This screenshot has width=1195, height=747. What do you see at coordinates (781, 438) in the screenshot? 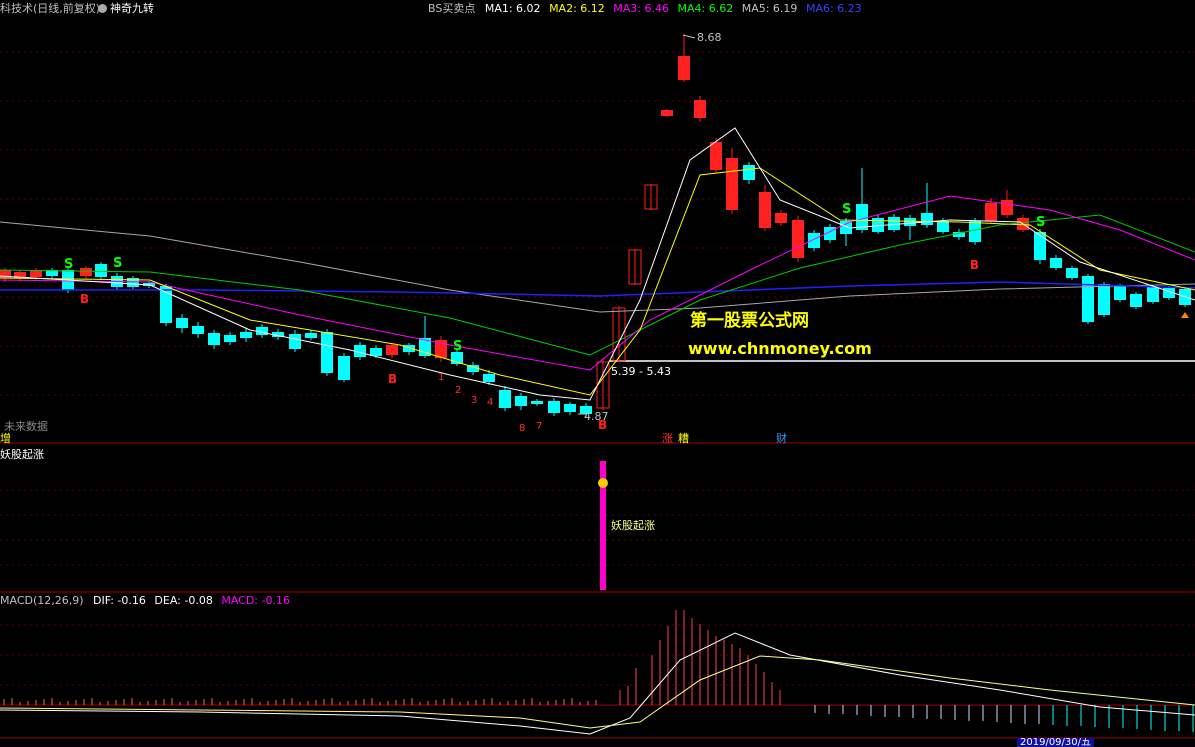
I see `event-mark-finance: 财` at bounding box center [781, 438].